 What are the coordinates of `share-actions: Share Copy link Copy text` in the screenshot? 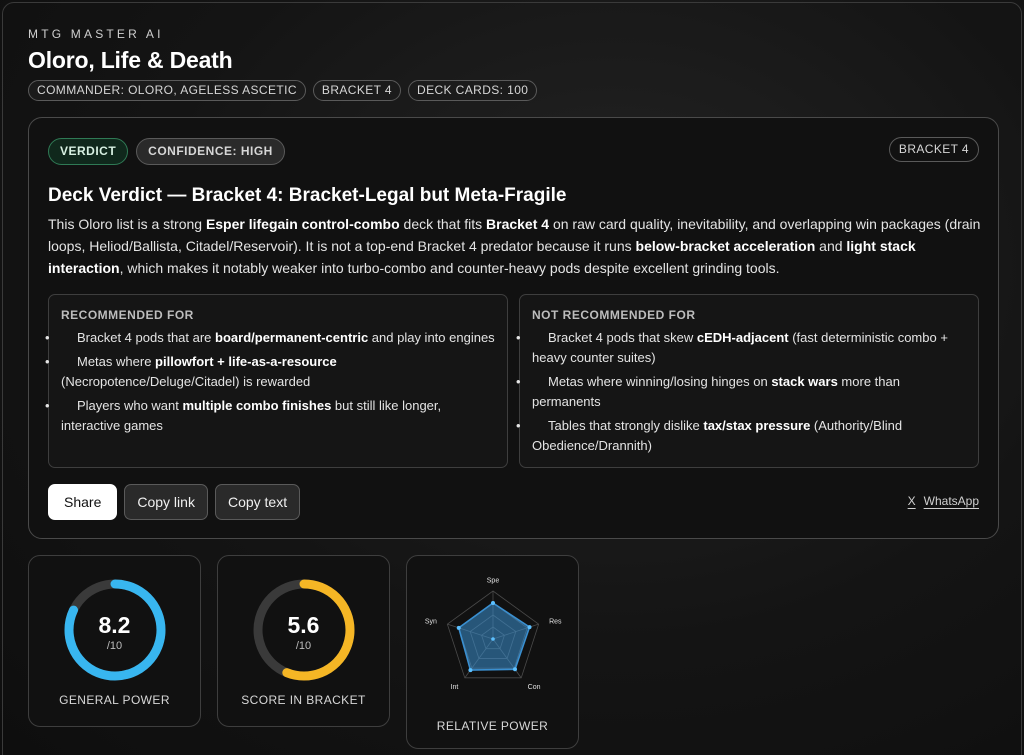 It's located at (174, 502).